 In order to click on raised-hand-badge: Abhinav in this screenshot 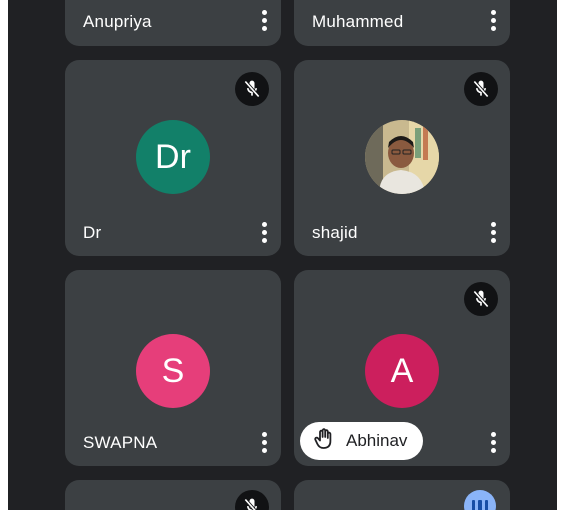, I will do `click(362, 441)`.